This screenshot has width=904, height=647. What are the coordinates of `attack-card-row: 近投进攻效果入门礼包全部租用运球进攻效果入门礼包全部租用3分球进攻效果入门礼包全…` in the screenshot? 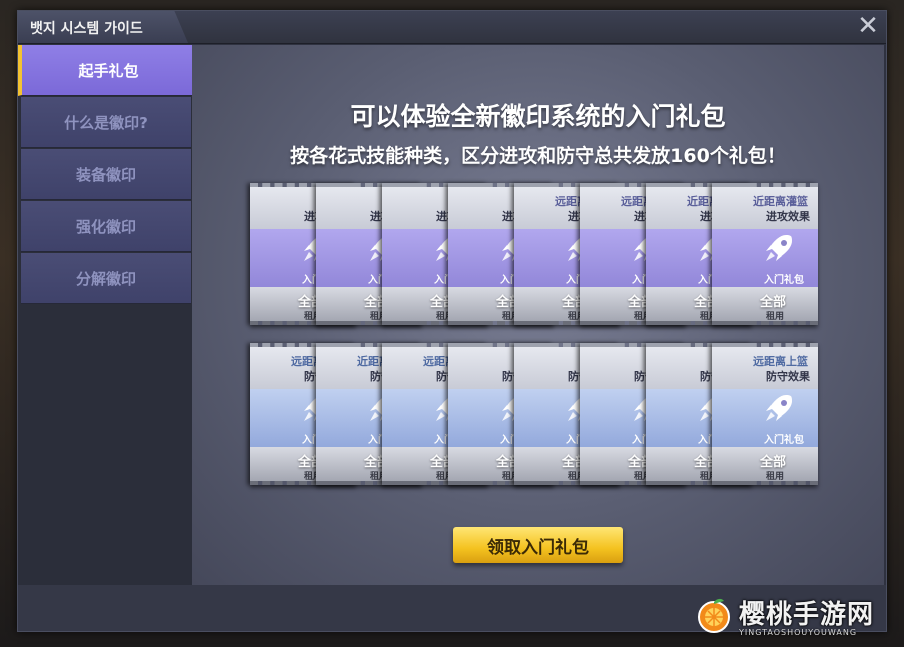 It's located at (538, 258).